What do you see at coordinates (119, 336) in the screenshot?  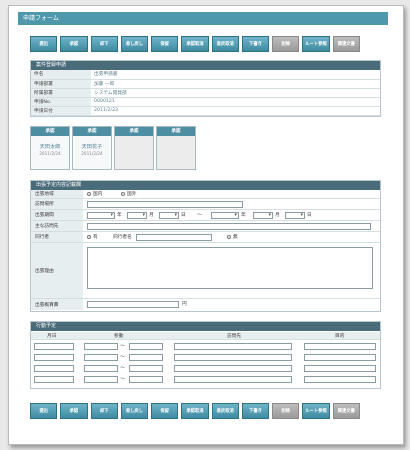 I see `col-move: 移動` at bounding box center [119, 336].